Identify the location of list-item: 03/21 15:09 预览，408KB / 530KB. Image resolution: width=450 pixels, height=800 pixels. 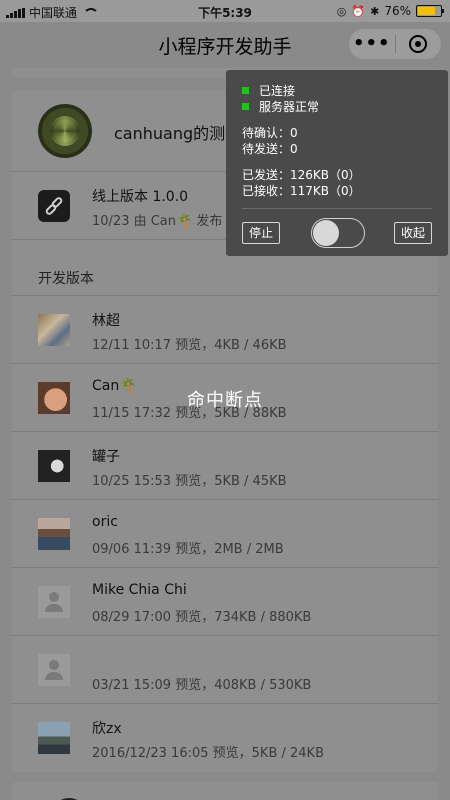
(225, 669).